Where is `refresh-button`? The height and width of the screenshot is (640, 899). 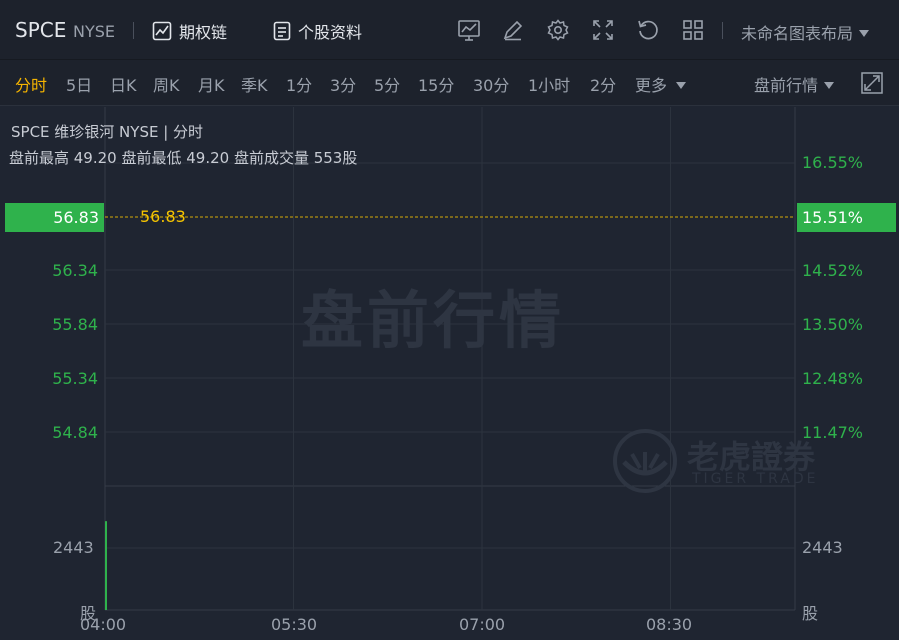 refresh-button is located at coordinates (648, 30).